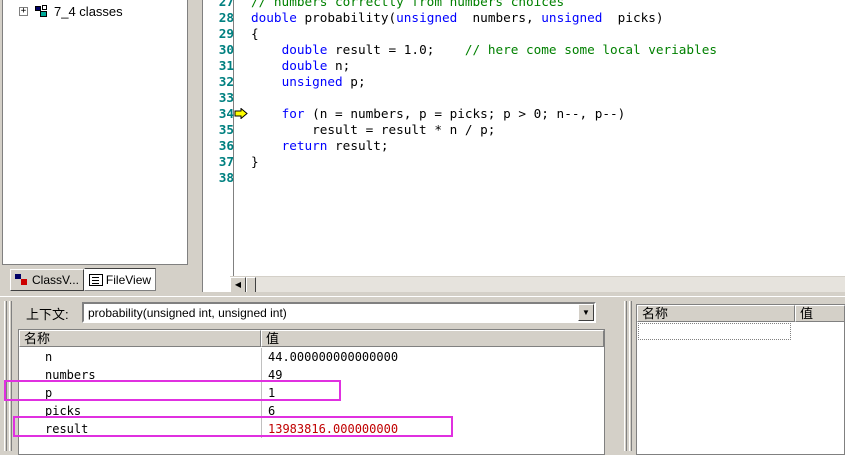 Image resolution: width=845 pixels, height=455 pixels. I want to click on horizontal-scrollbar: ◀, so click(537, 284).